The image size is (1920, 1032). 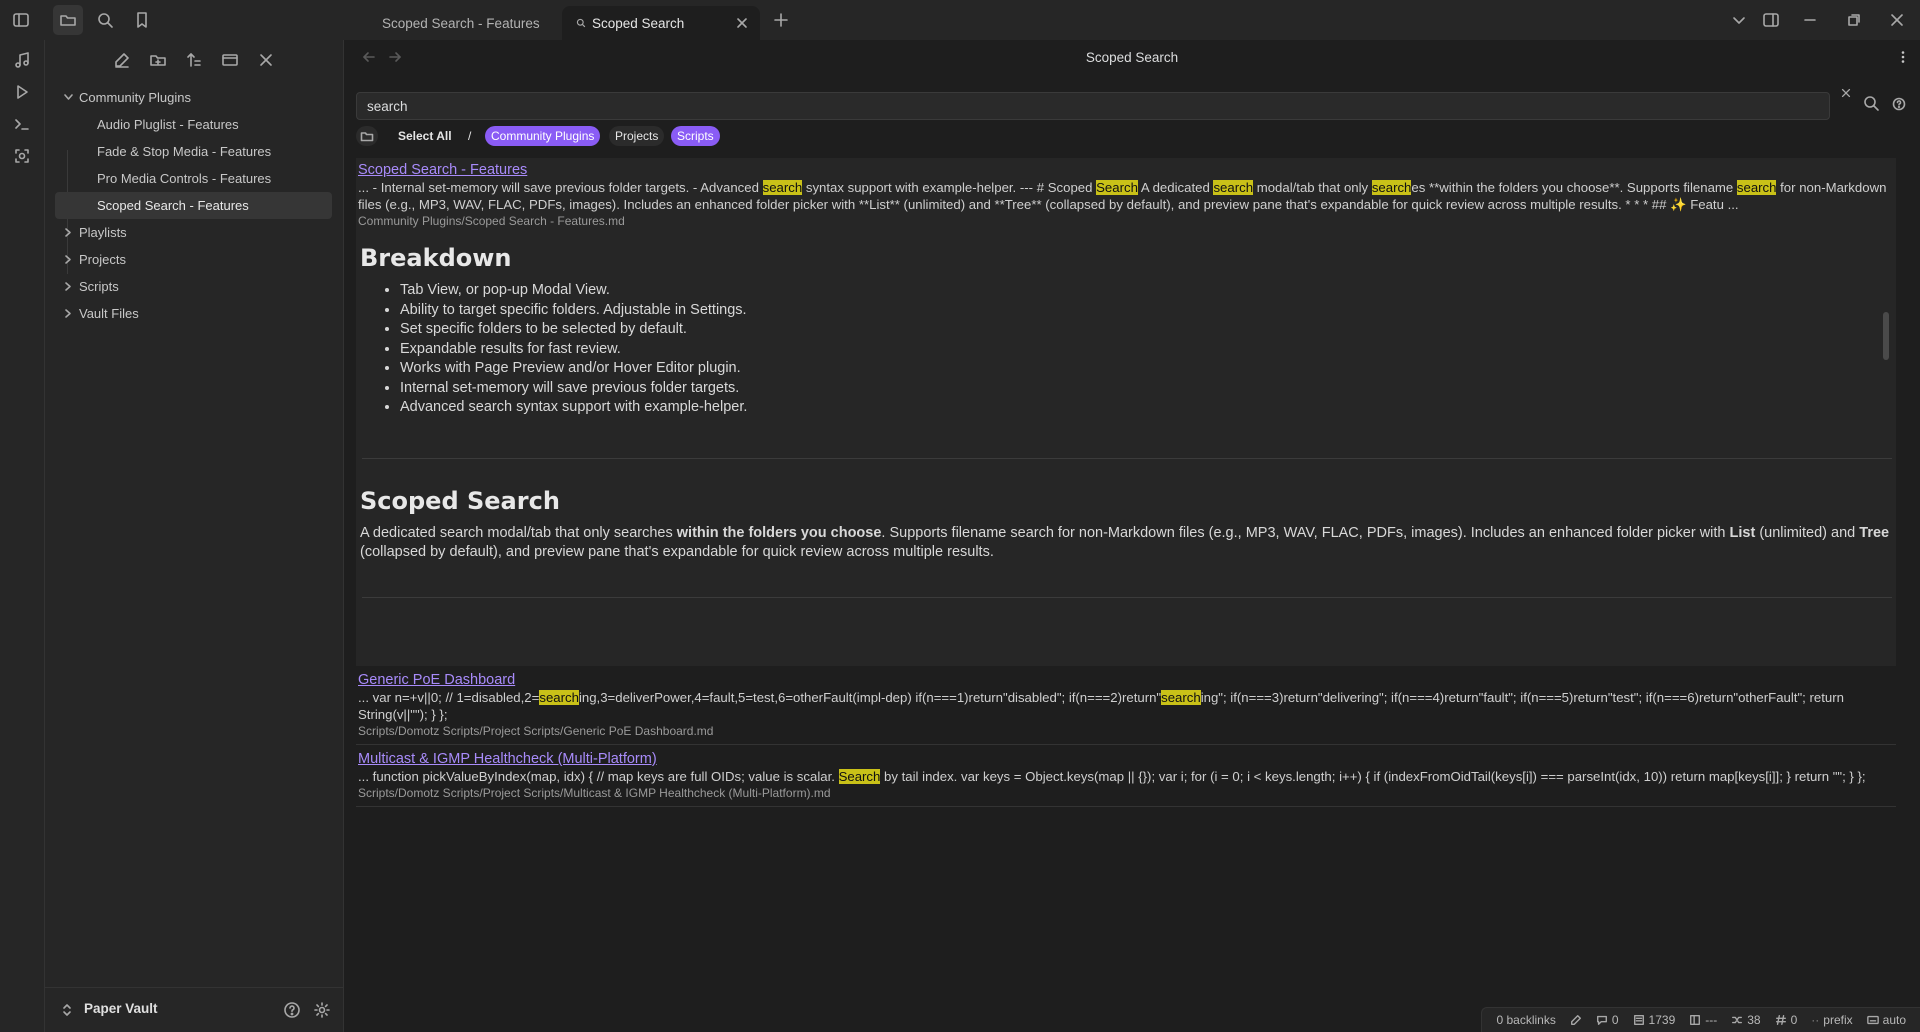 I want to click on folder-picker-button, so click(x=367, y=136).